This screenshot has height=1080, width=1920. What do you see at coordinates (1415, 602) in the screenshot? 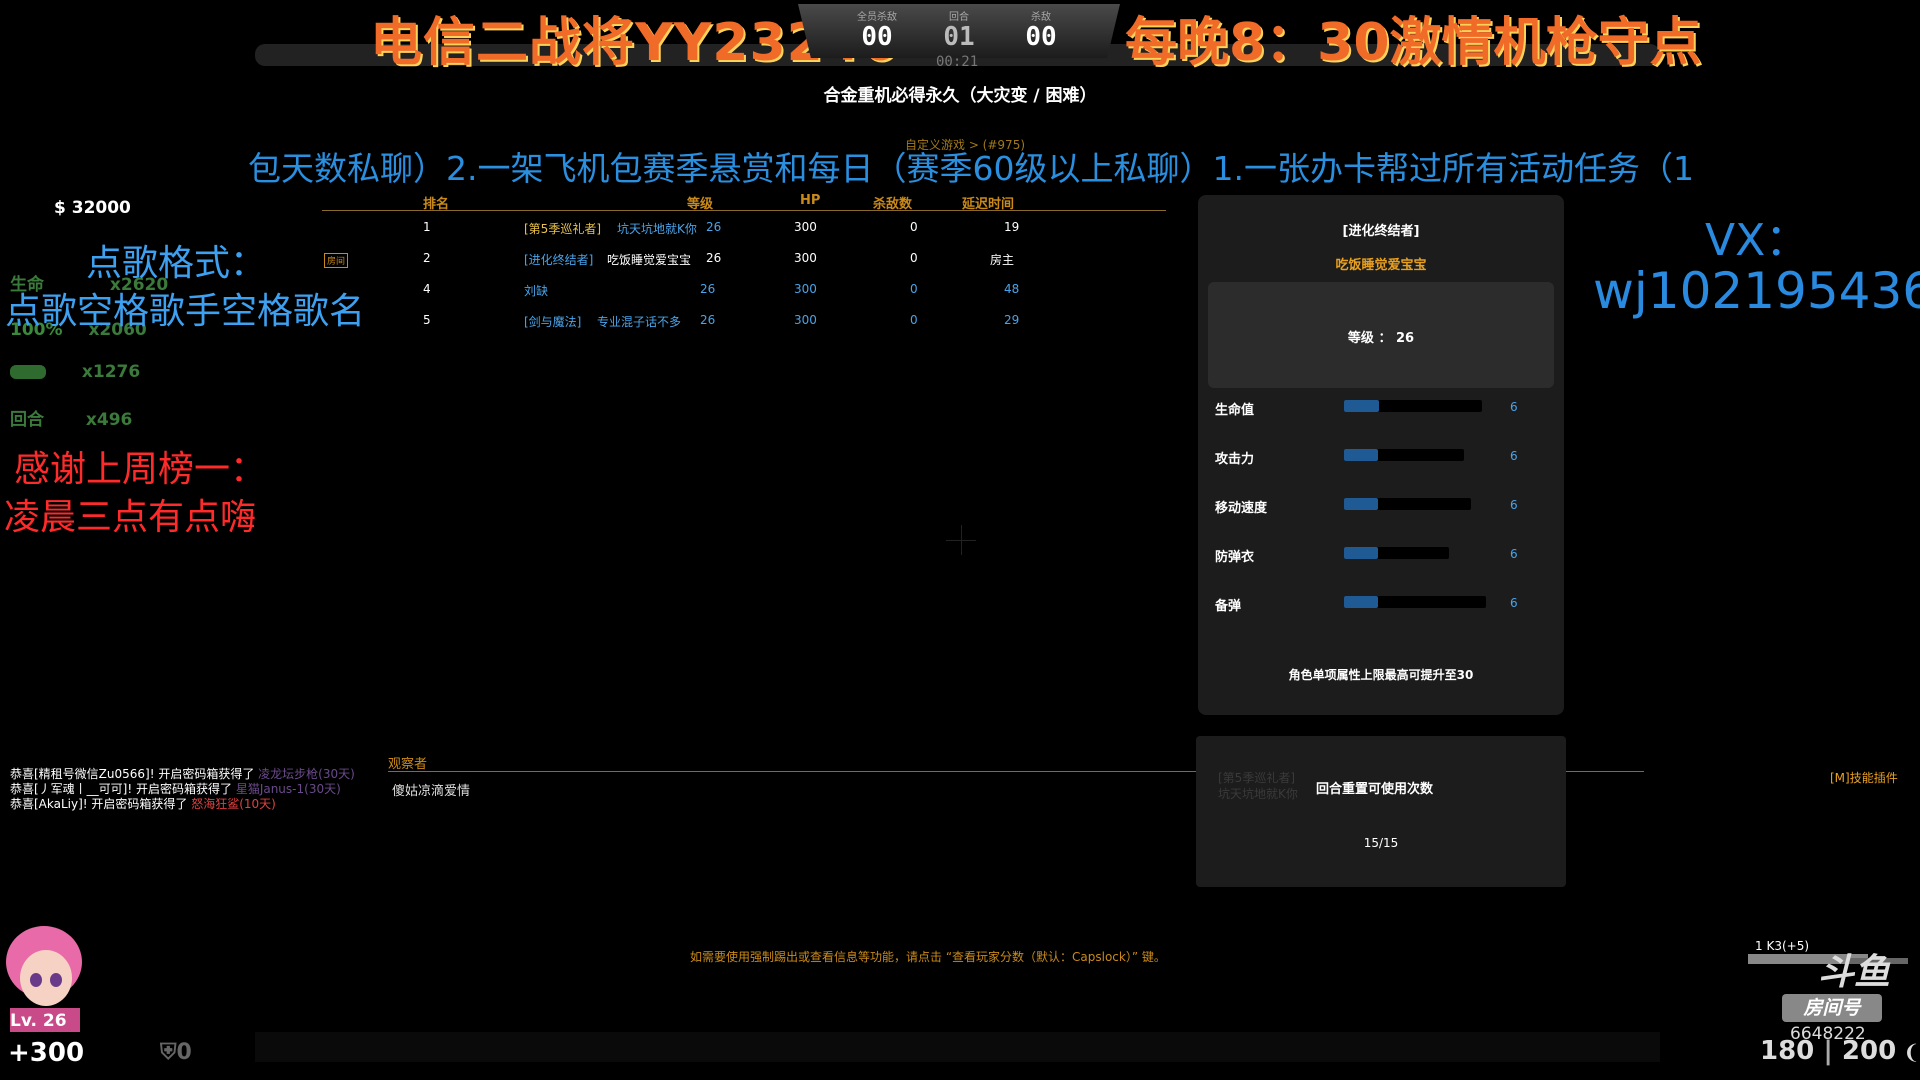
I see `stat-bar-ammo` at bounding box center [1415, 602].